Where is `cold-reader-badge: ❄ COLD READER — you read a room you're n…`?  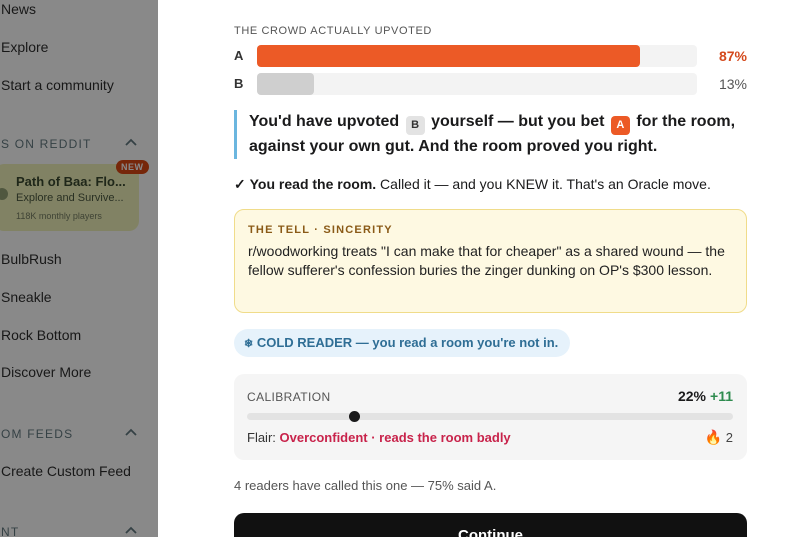 cold-reader-badge: ❄ COLD READER — you read a room you're n… is located at coordinates (402, 343).